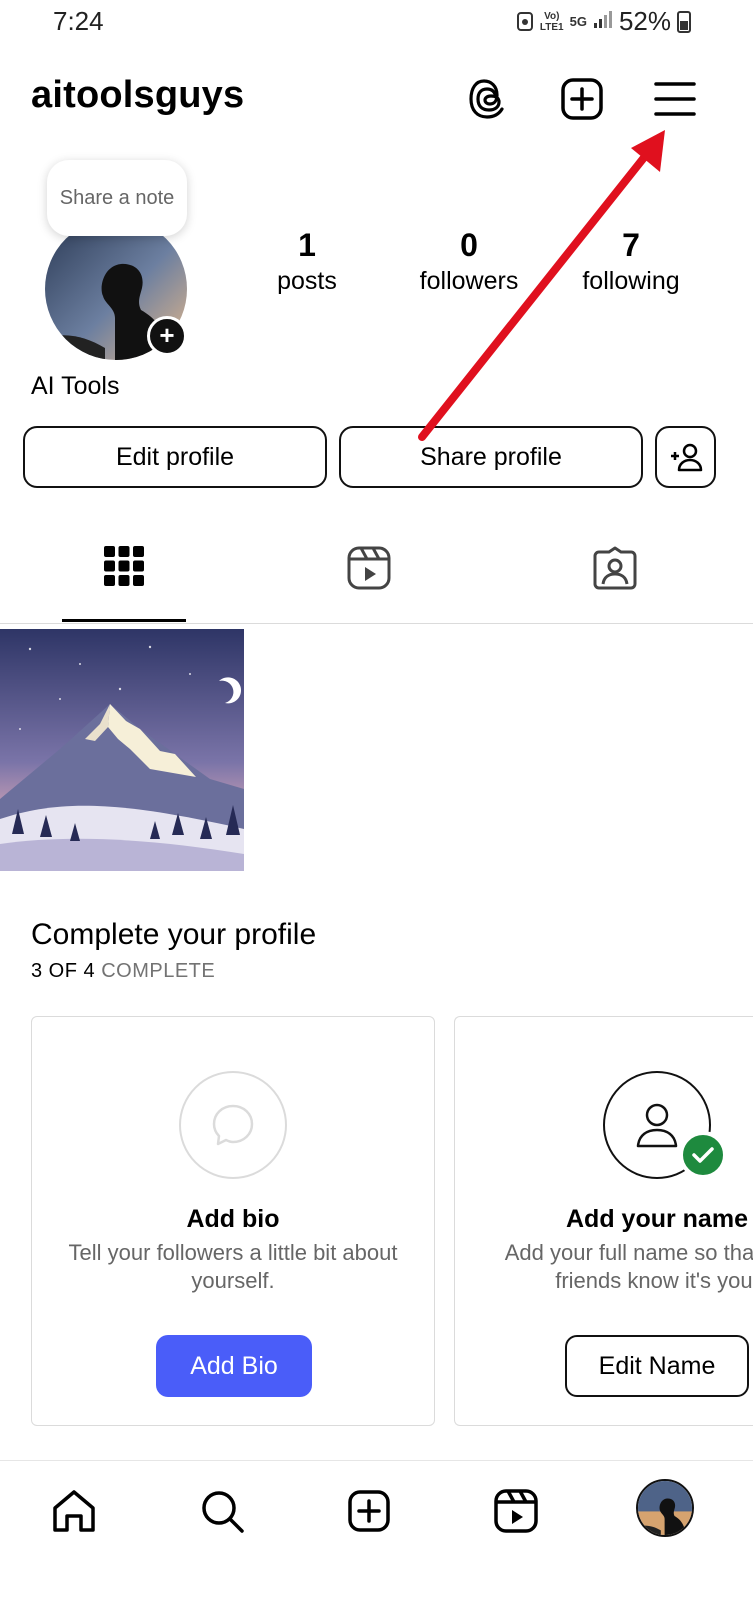 The width and height of the screenshot is (753, 1600). I want to click on tab-reels, so click(369, 584).